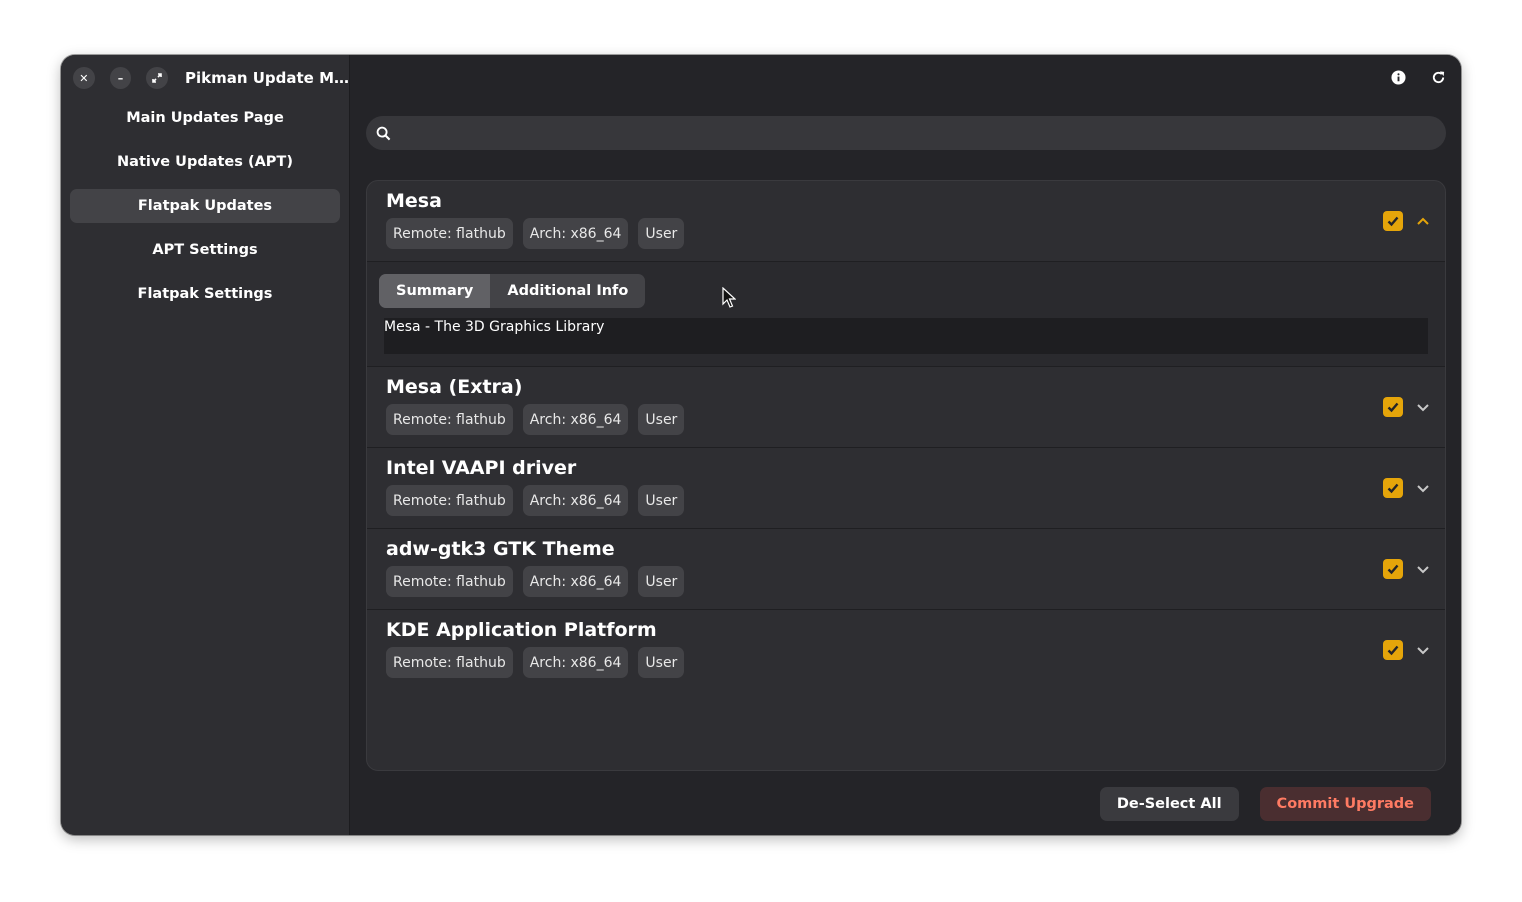 The image size is (1522, 902). What do you see at coordinates (1398, 77) in the screenshot?
I see `info-icon` at bounding box center [1398, 77].